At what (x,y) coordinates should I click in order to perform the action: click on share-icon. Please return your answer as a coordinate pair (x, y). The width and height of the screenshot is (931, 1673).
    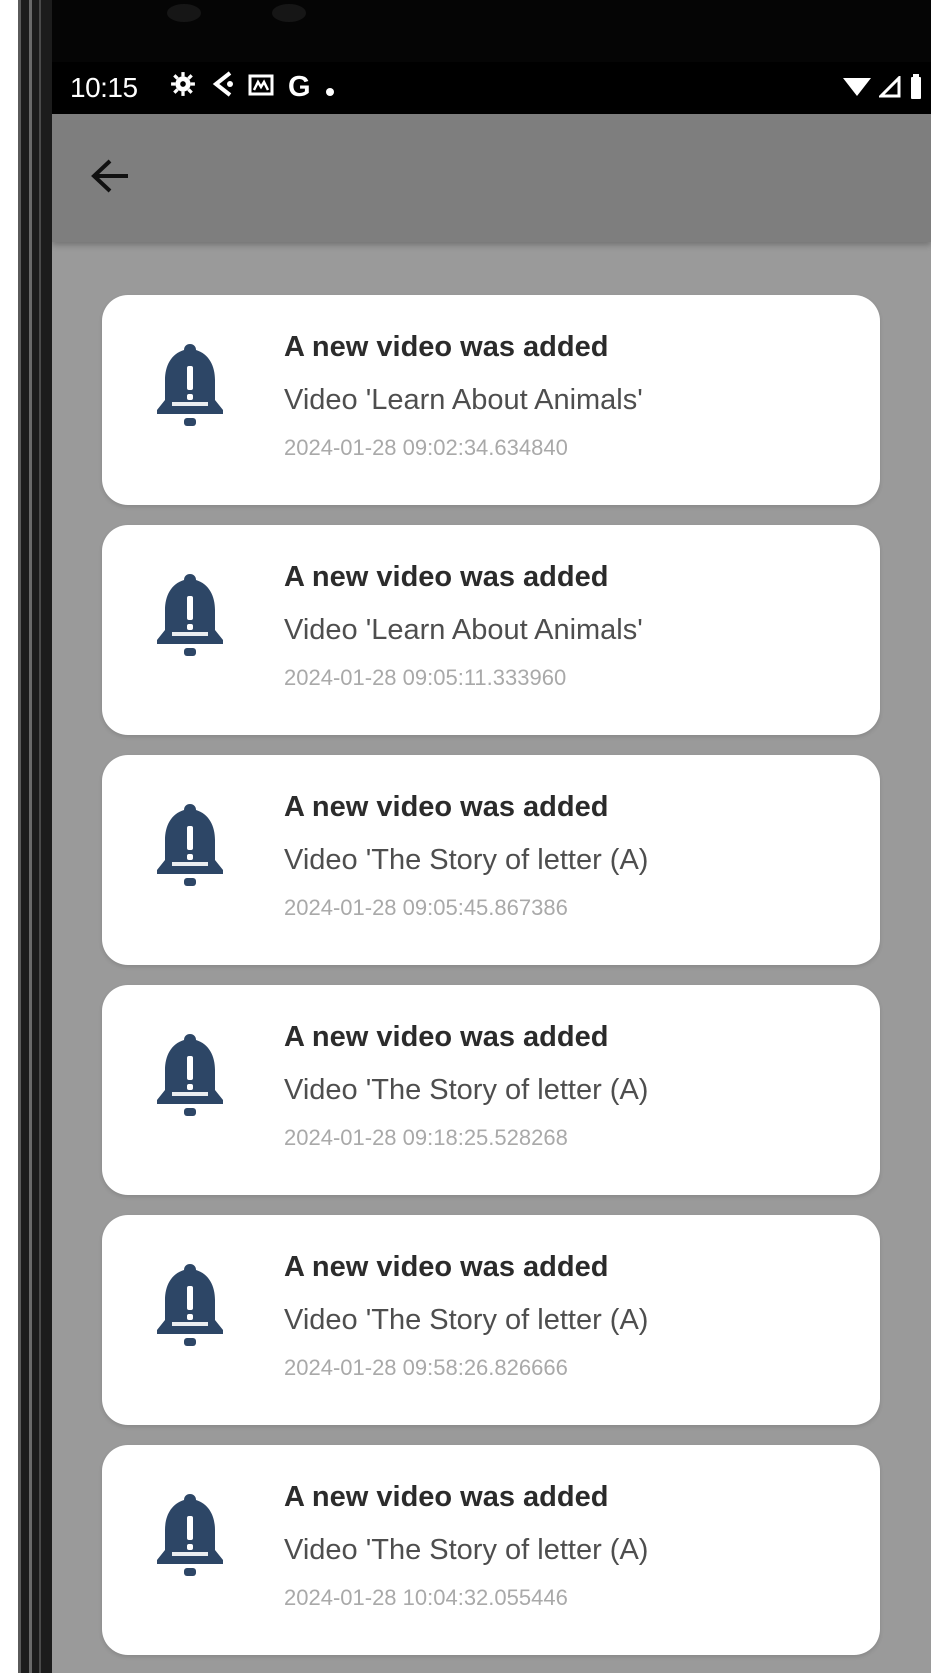
    Looking at the image, I should click on (222, 87).